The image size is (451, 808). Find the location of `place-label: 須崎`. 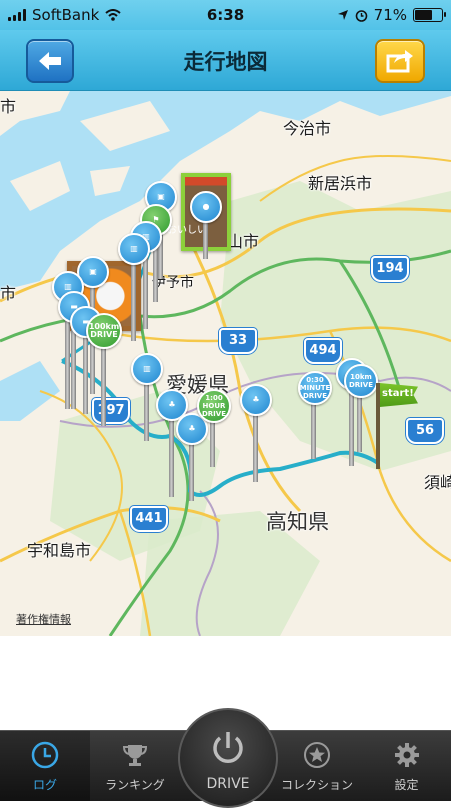

place-label: 須崎 is located at coordinates (437, 482).